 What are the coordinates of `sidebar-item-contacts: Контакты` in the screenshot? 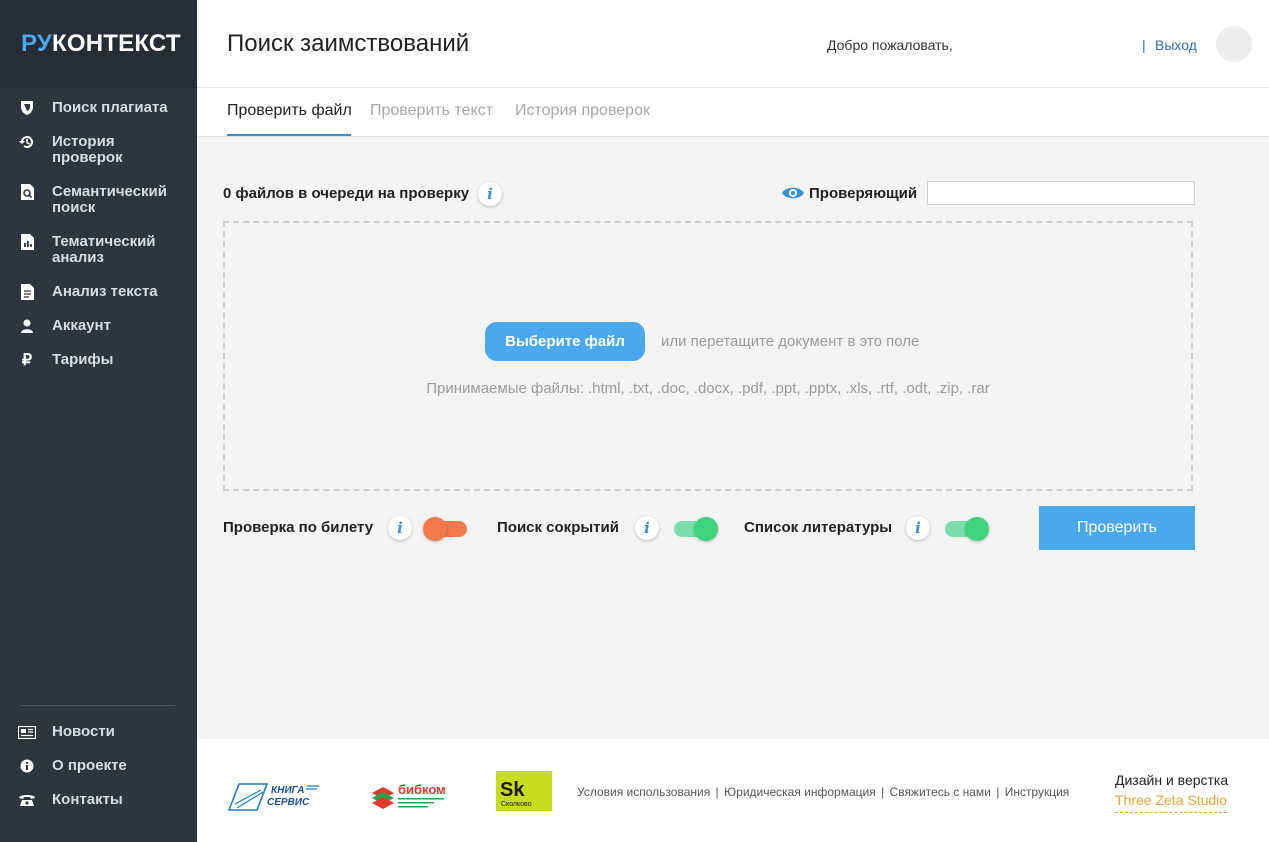 It's located at (98, 800).